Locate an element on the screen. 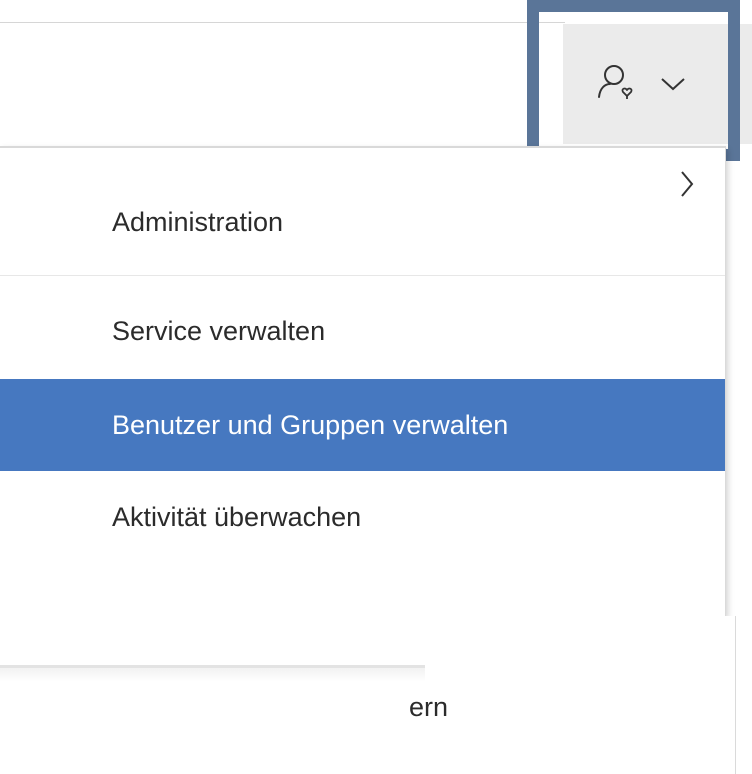 The image size is (752, 774). chevron-down-icon is located at coordinates (673, 84).